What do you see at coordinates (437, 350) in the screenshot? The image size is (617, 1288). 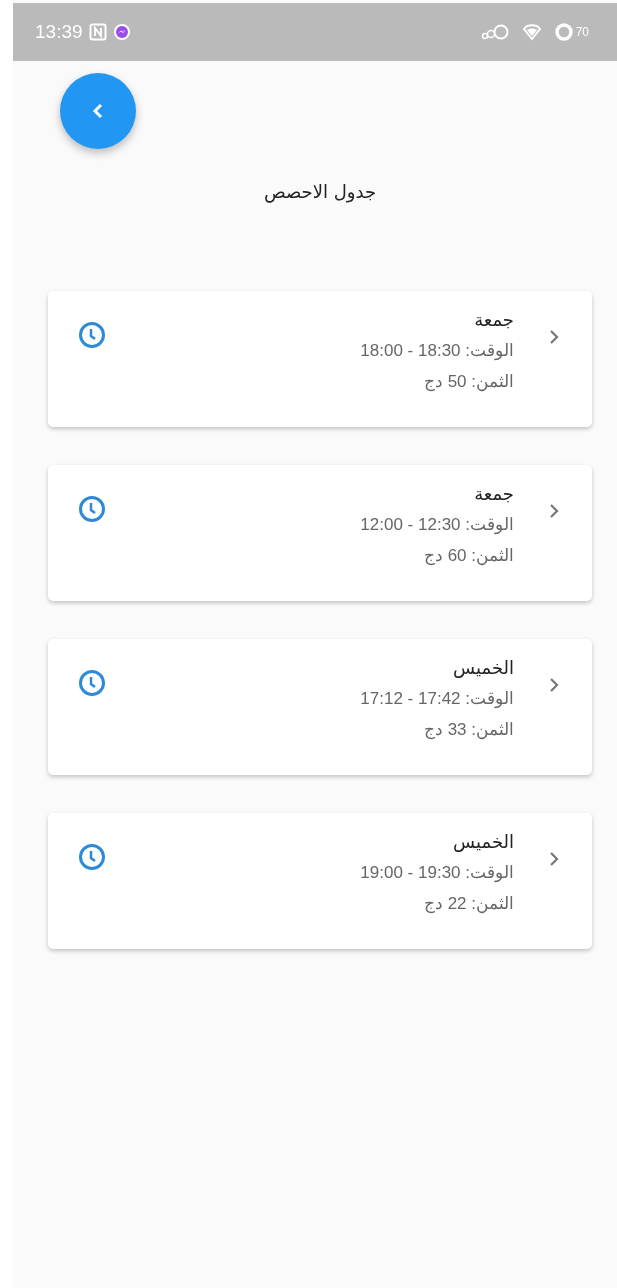 I see `session-time: الوقت: 18:30 - 18:00` at bounding box center [437, 350].